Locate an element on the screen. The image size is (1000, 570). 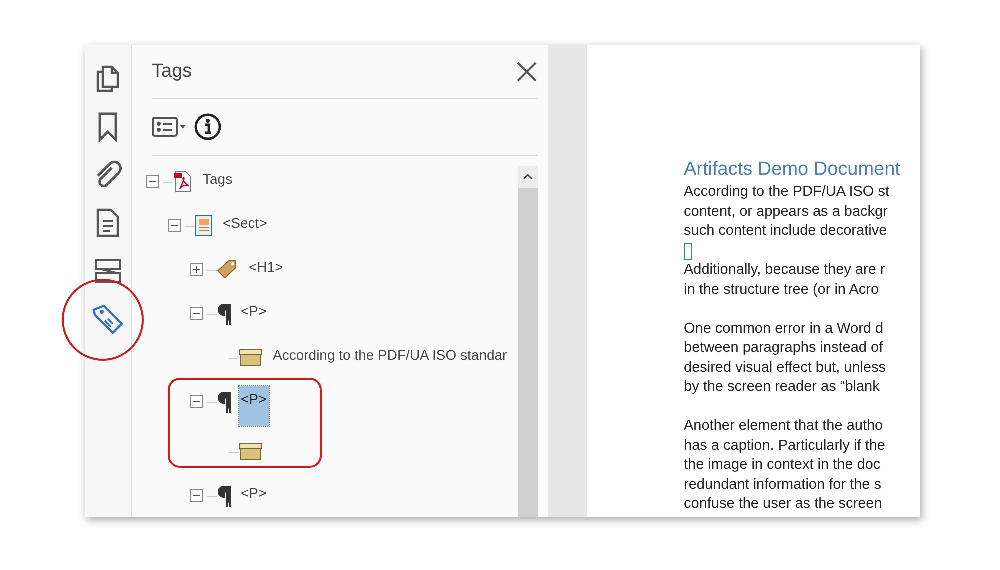
caret-up-icon is located at coordinates (528, 177).